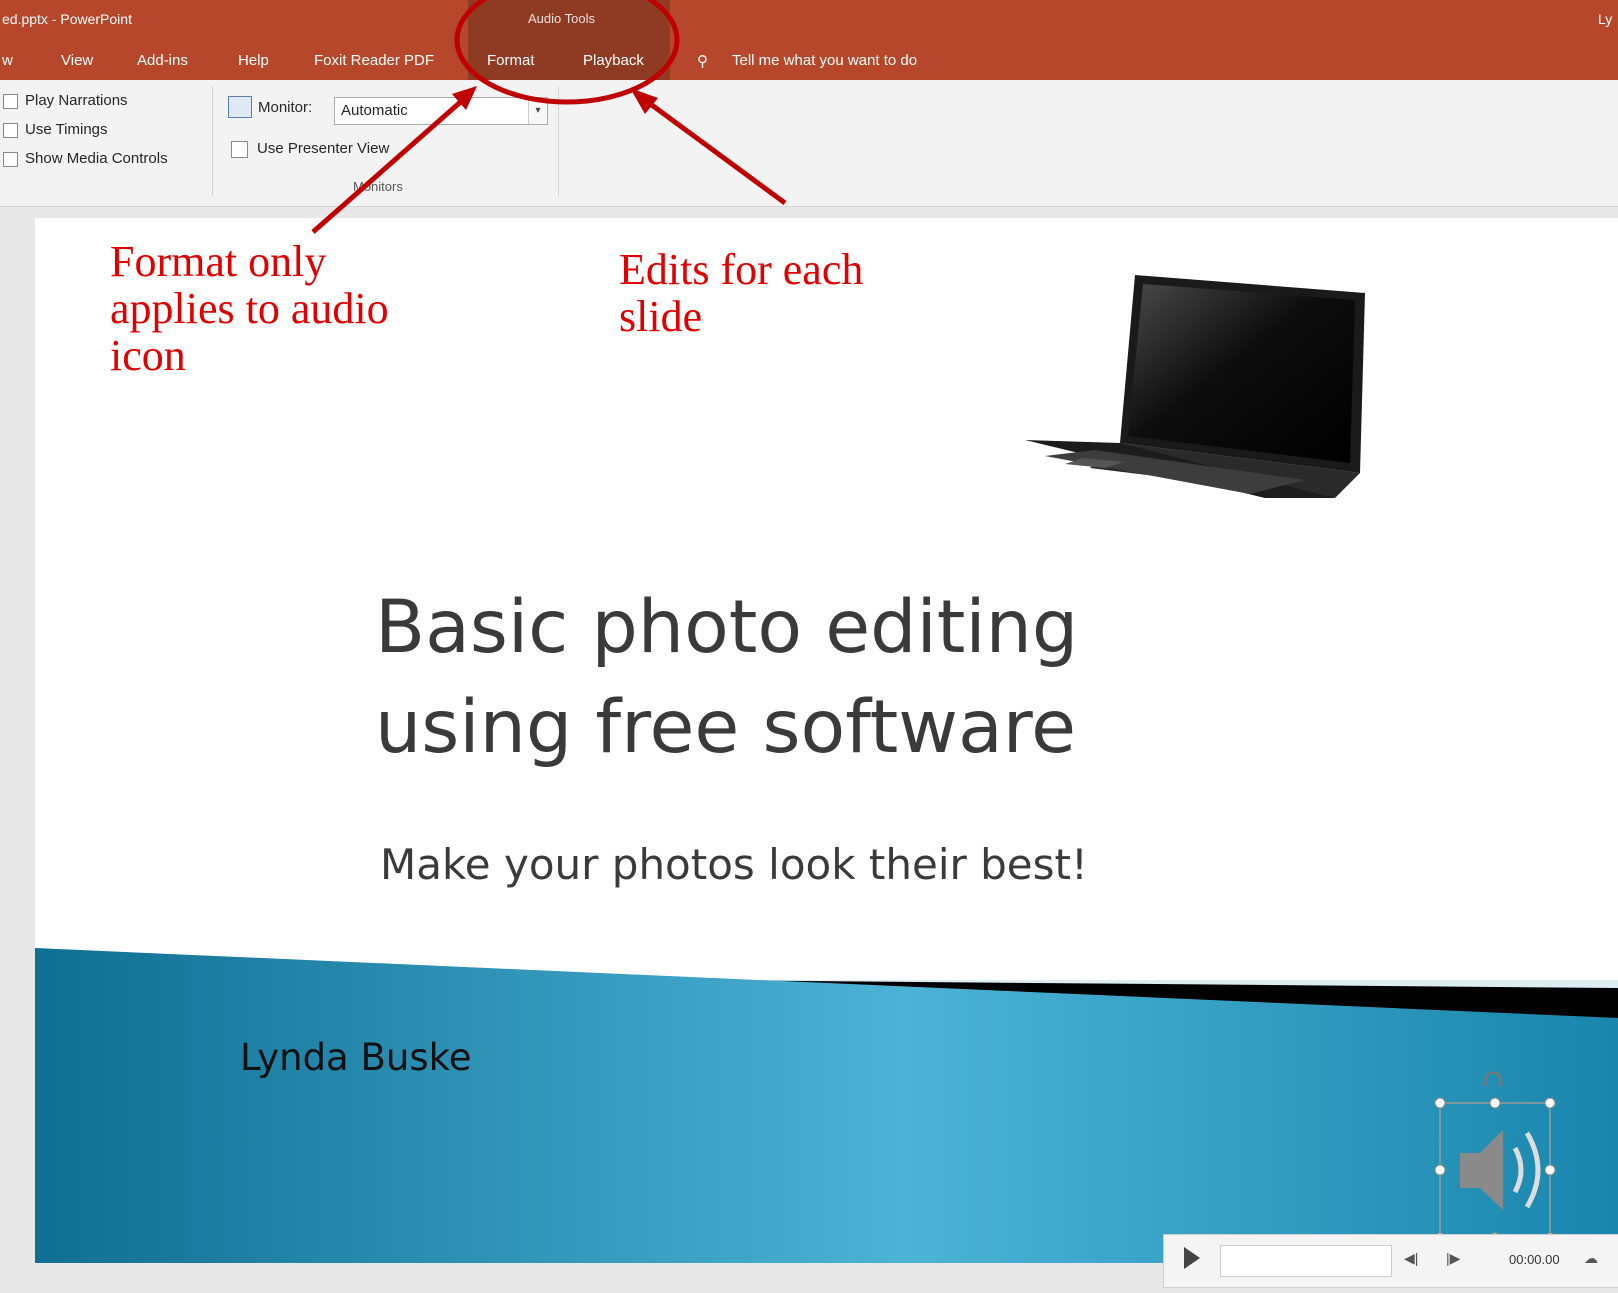  I want to click on tell-me-search: Tell me what you want to do, so click(824, 60).